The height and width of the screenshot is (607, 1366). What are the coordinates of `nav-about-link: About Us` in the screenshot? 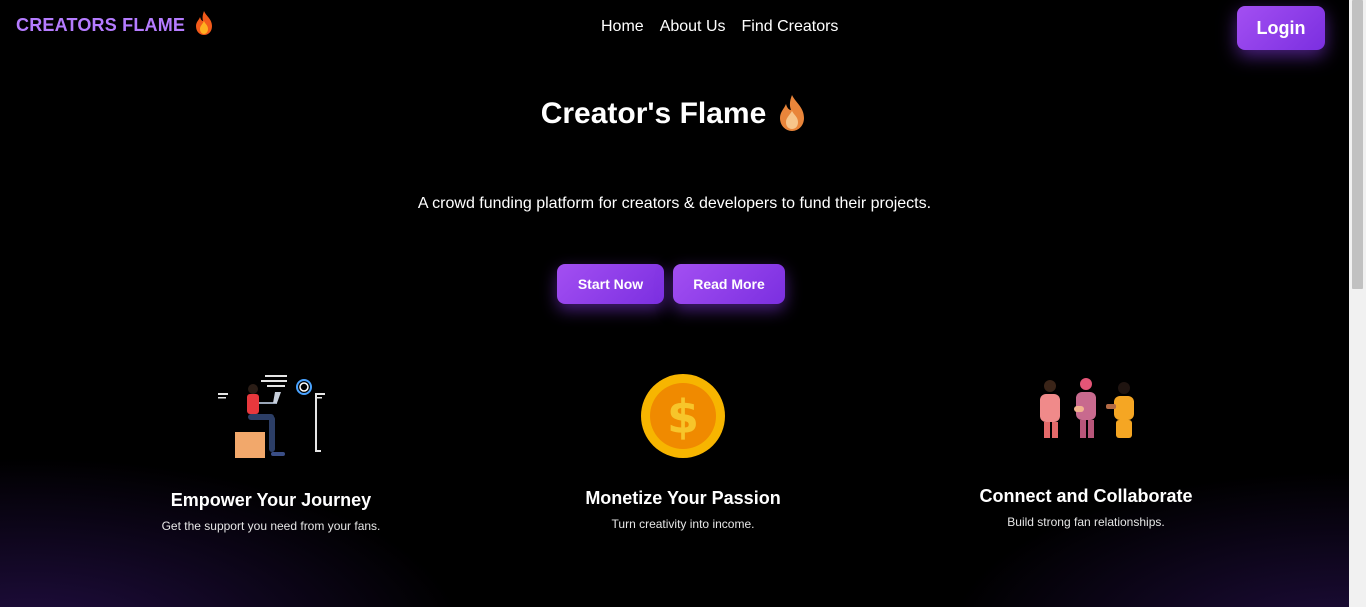 It's located at (693, 27).